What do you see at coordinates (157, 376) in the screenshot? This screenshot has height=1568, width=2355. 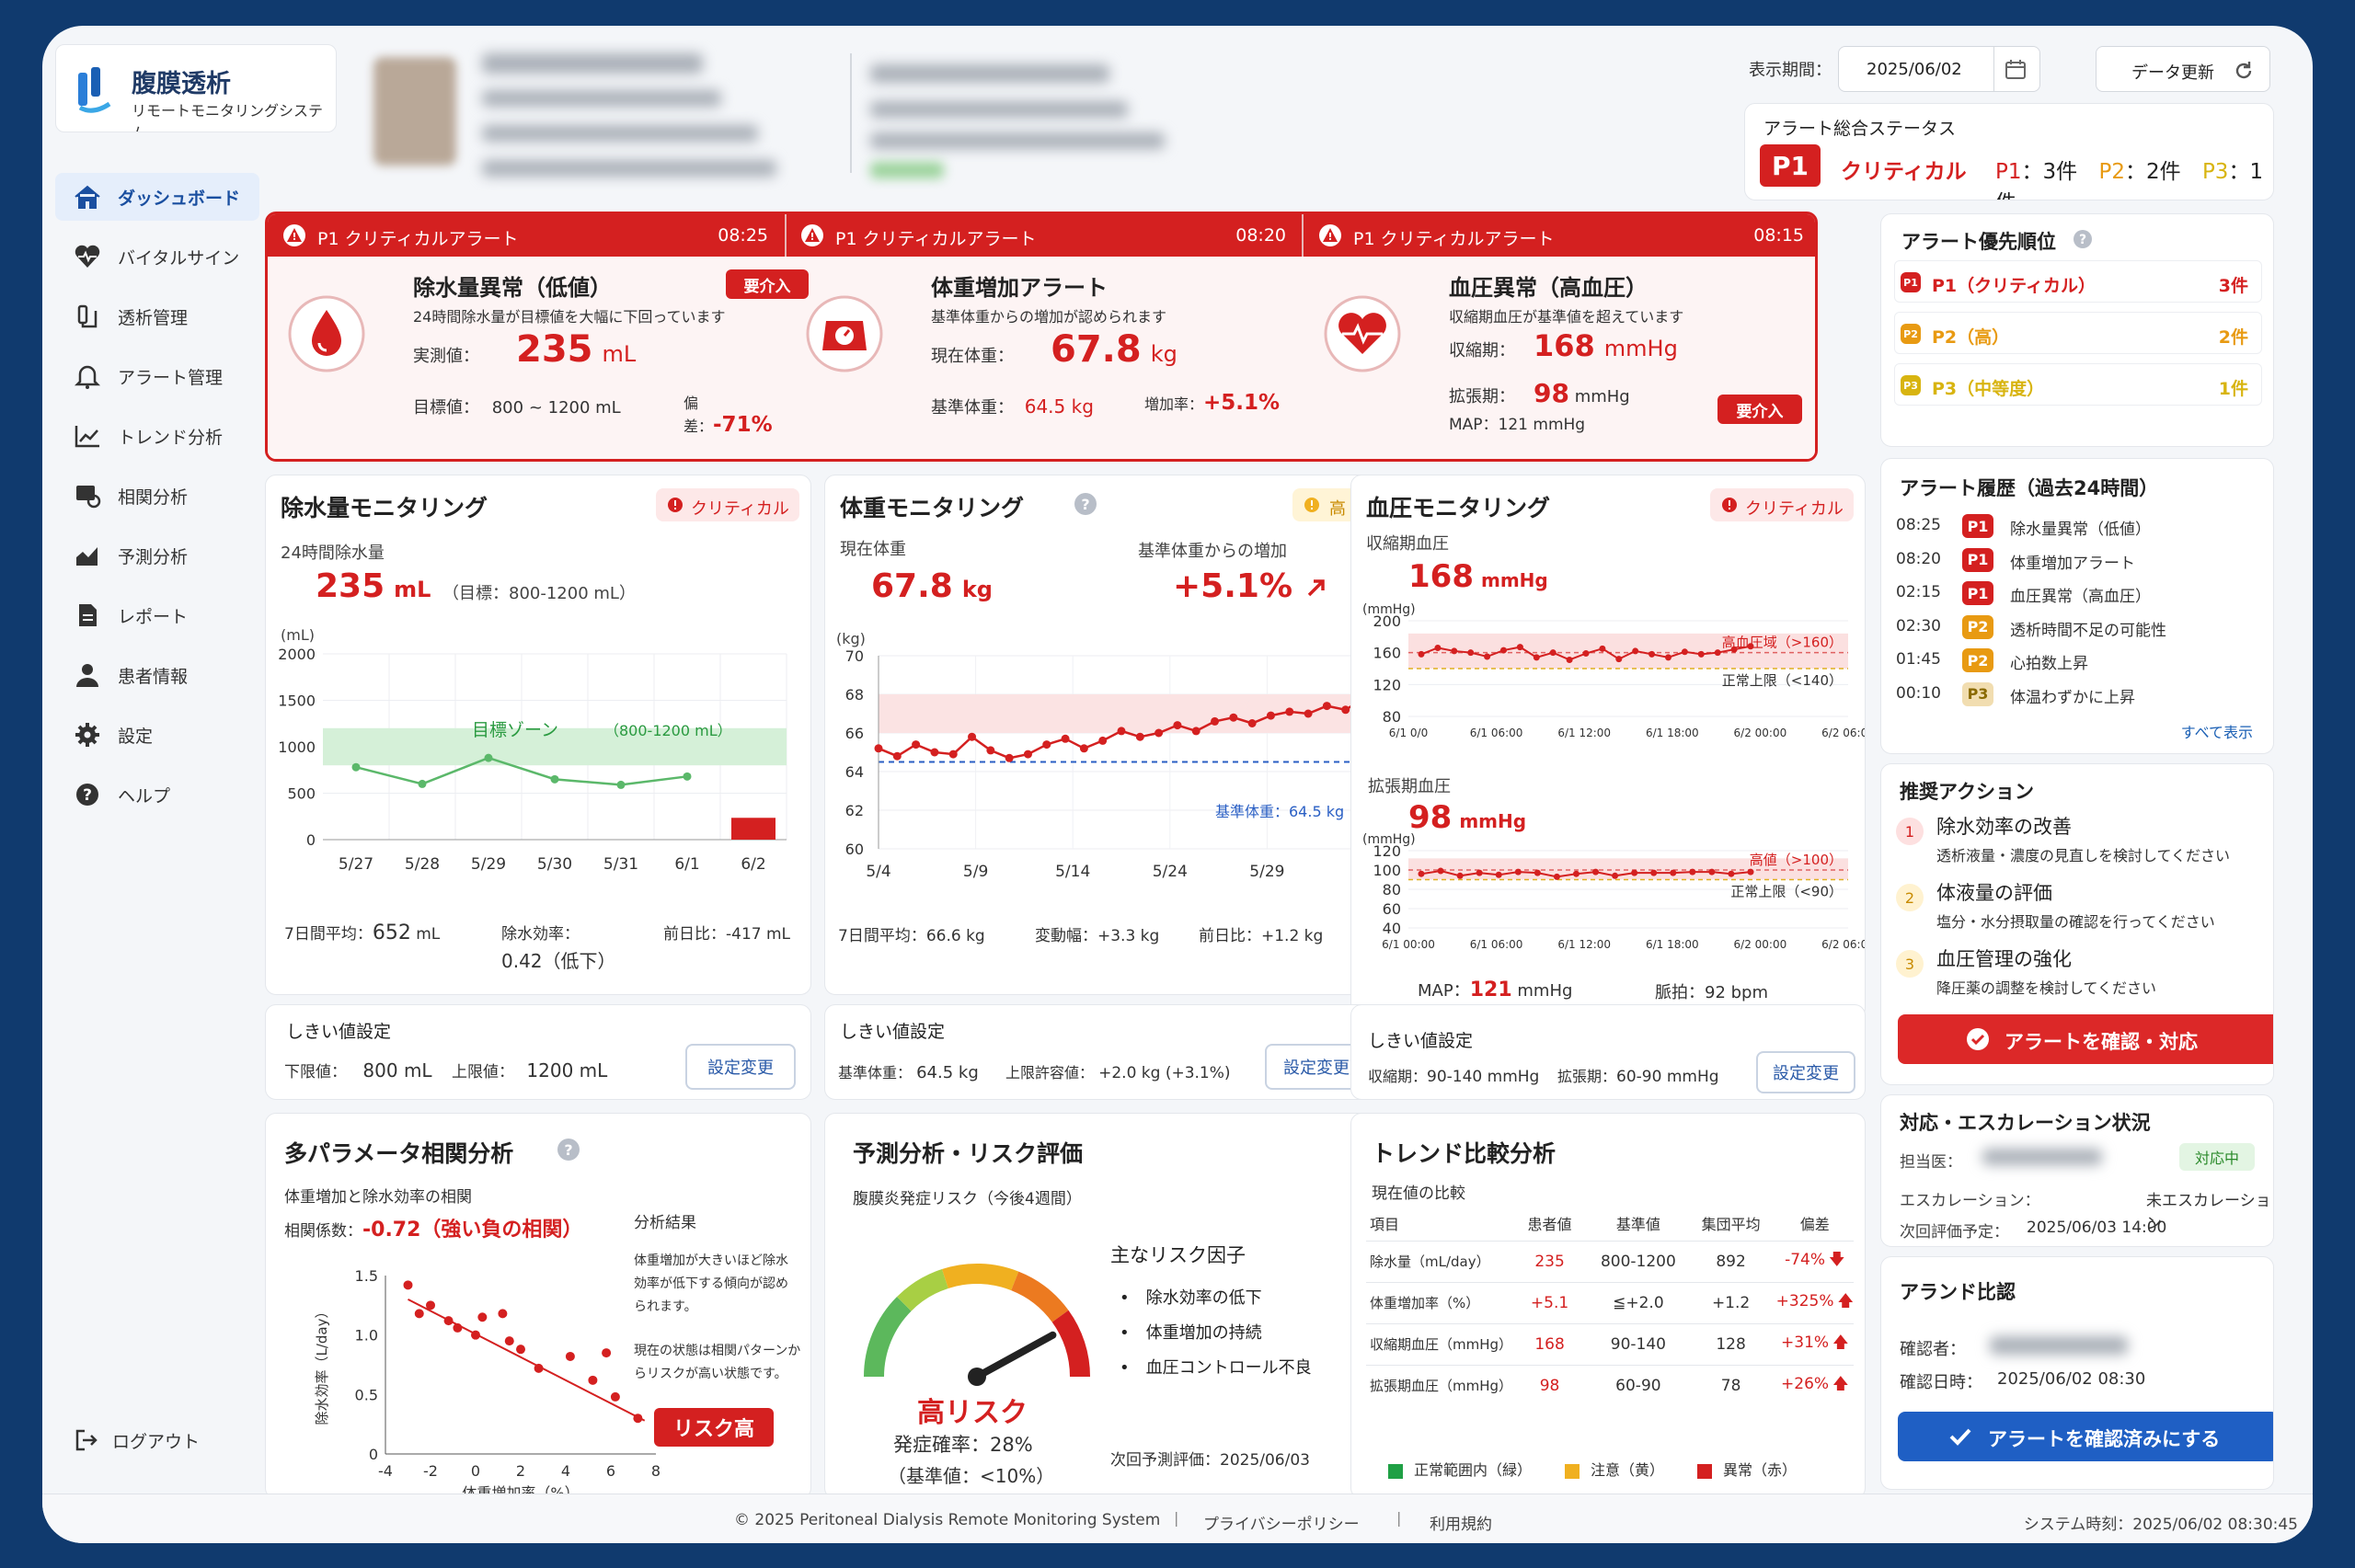 I see `sidebar-item-alerts: アラート管理` at bounding box center [157, 376].